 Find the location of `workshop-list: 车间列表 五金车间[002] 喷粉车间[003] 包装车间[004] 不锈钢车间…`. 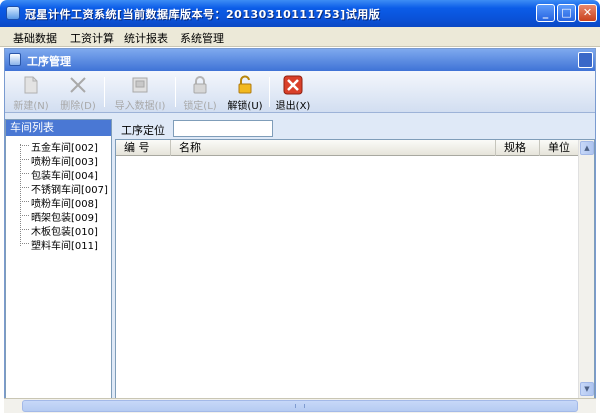

workshop-list: 车间列表 五金车间[002] 喷粉车间[003] 包装车间[004] 不锈钢车间… is located at coordinates (58, 259).